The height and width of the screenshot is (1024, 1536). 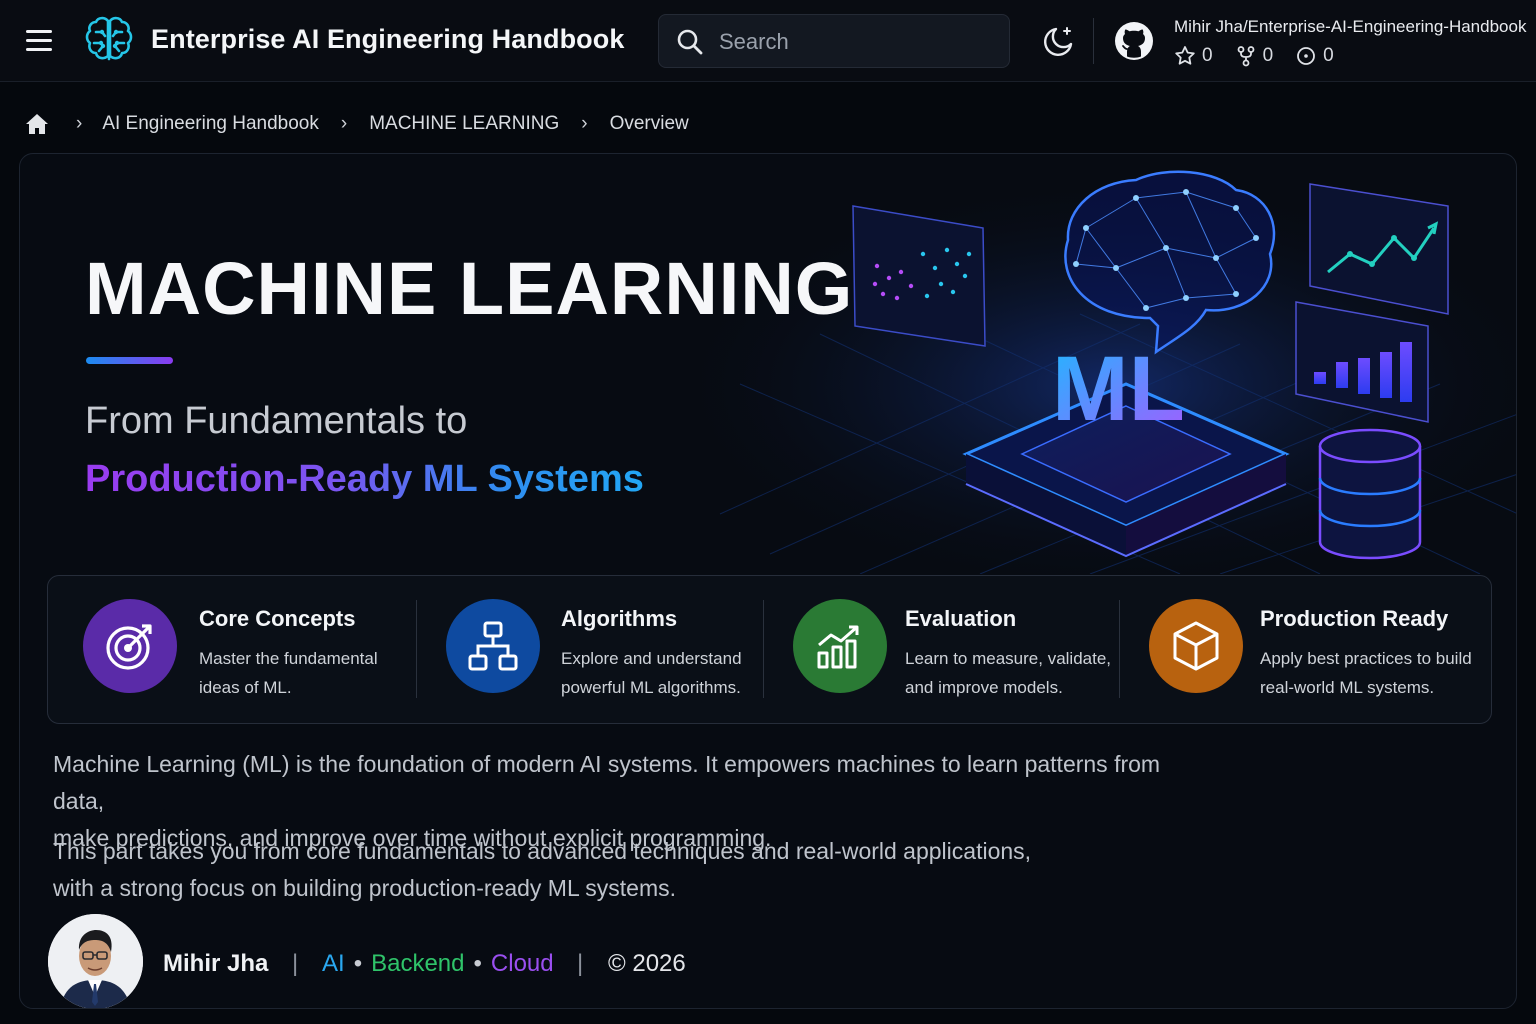 I want to click on feature-title: Core Concepts, so click(x=277, y=618).